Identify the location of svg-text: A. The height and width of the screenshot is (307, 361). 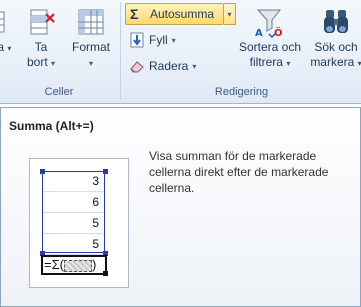
(259, 33).